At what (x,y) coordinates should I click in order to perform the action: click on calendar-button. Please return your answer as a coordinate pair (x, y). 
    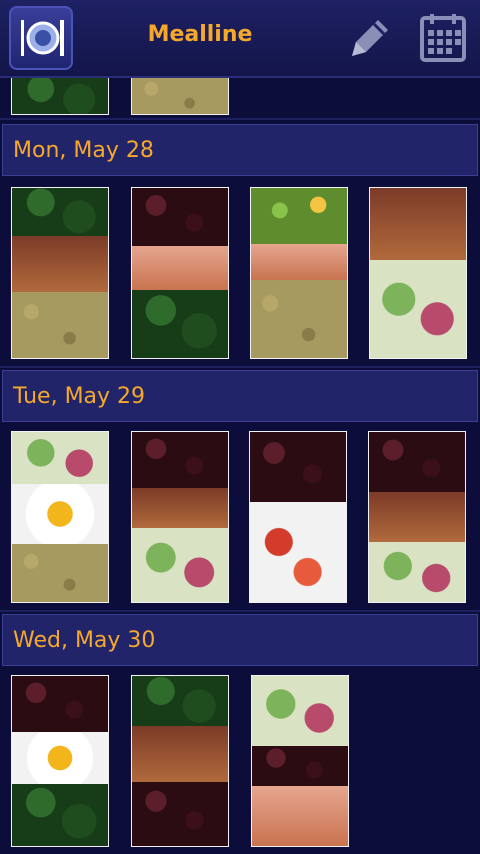
    Looking at the image, I should click on (443, 38).